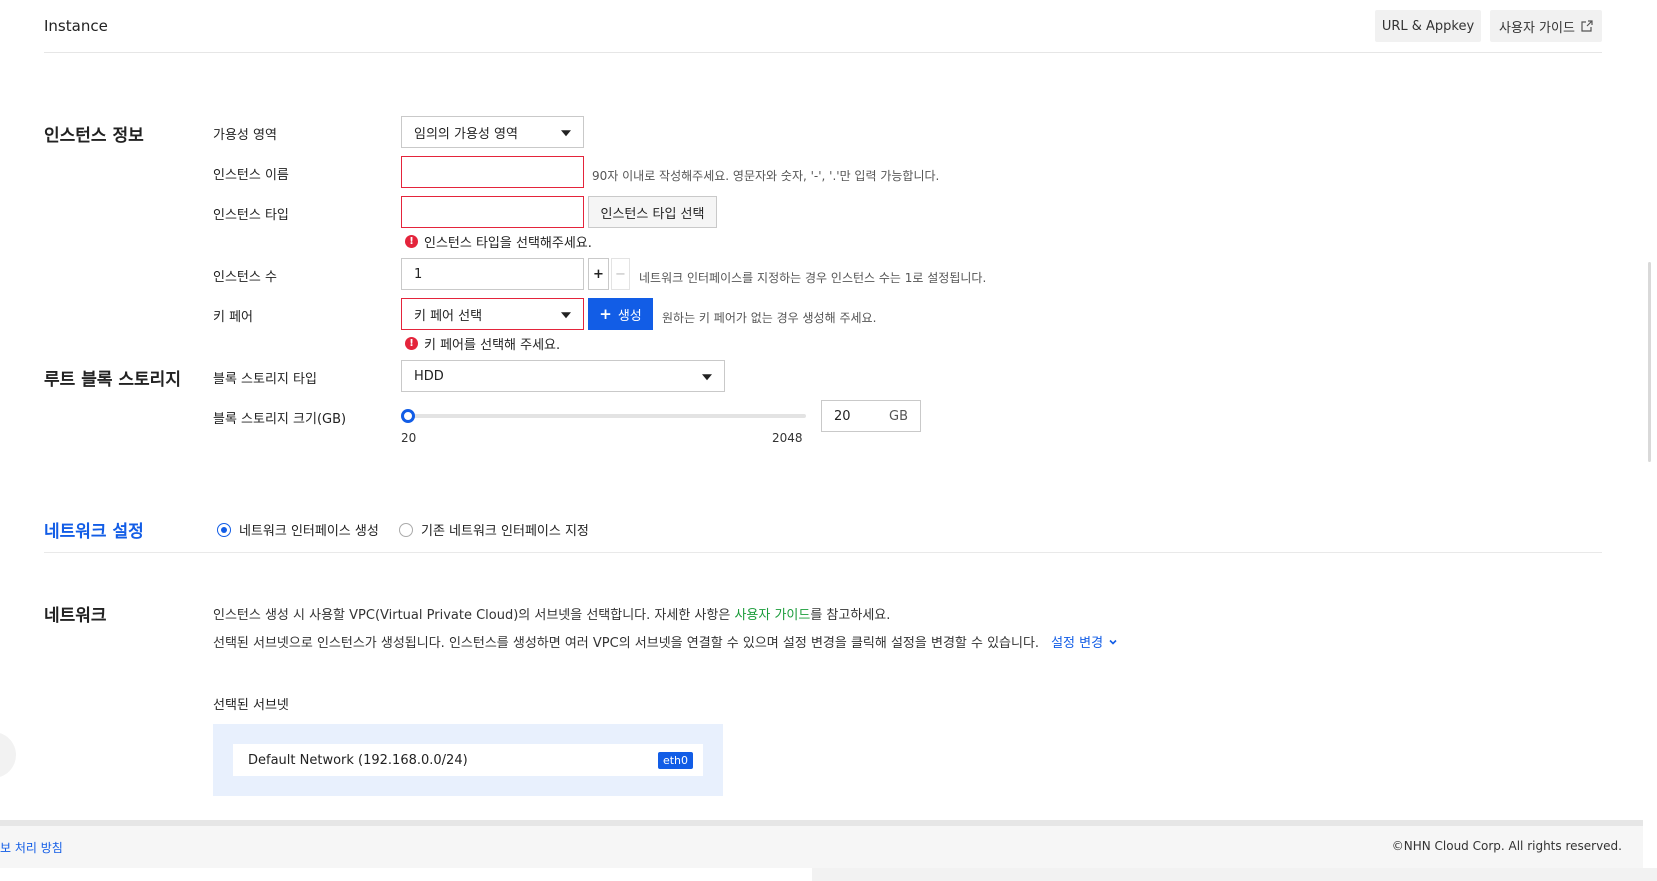  Describe the element at coordinates (251, 705) in the screenshot. I see `selected-subnet-label: 선택된 서브넷` at that location.